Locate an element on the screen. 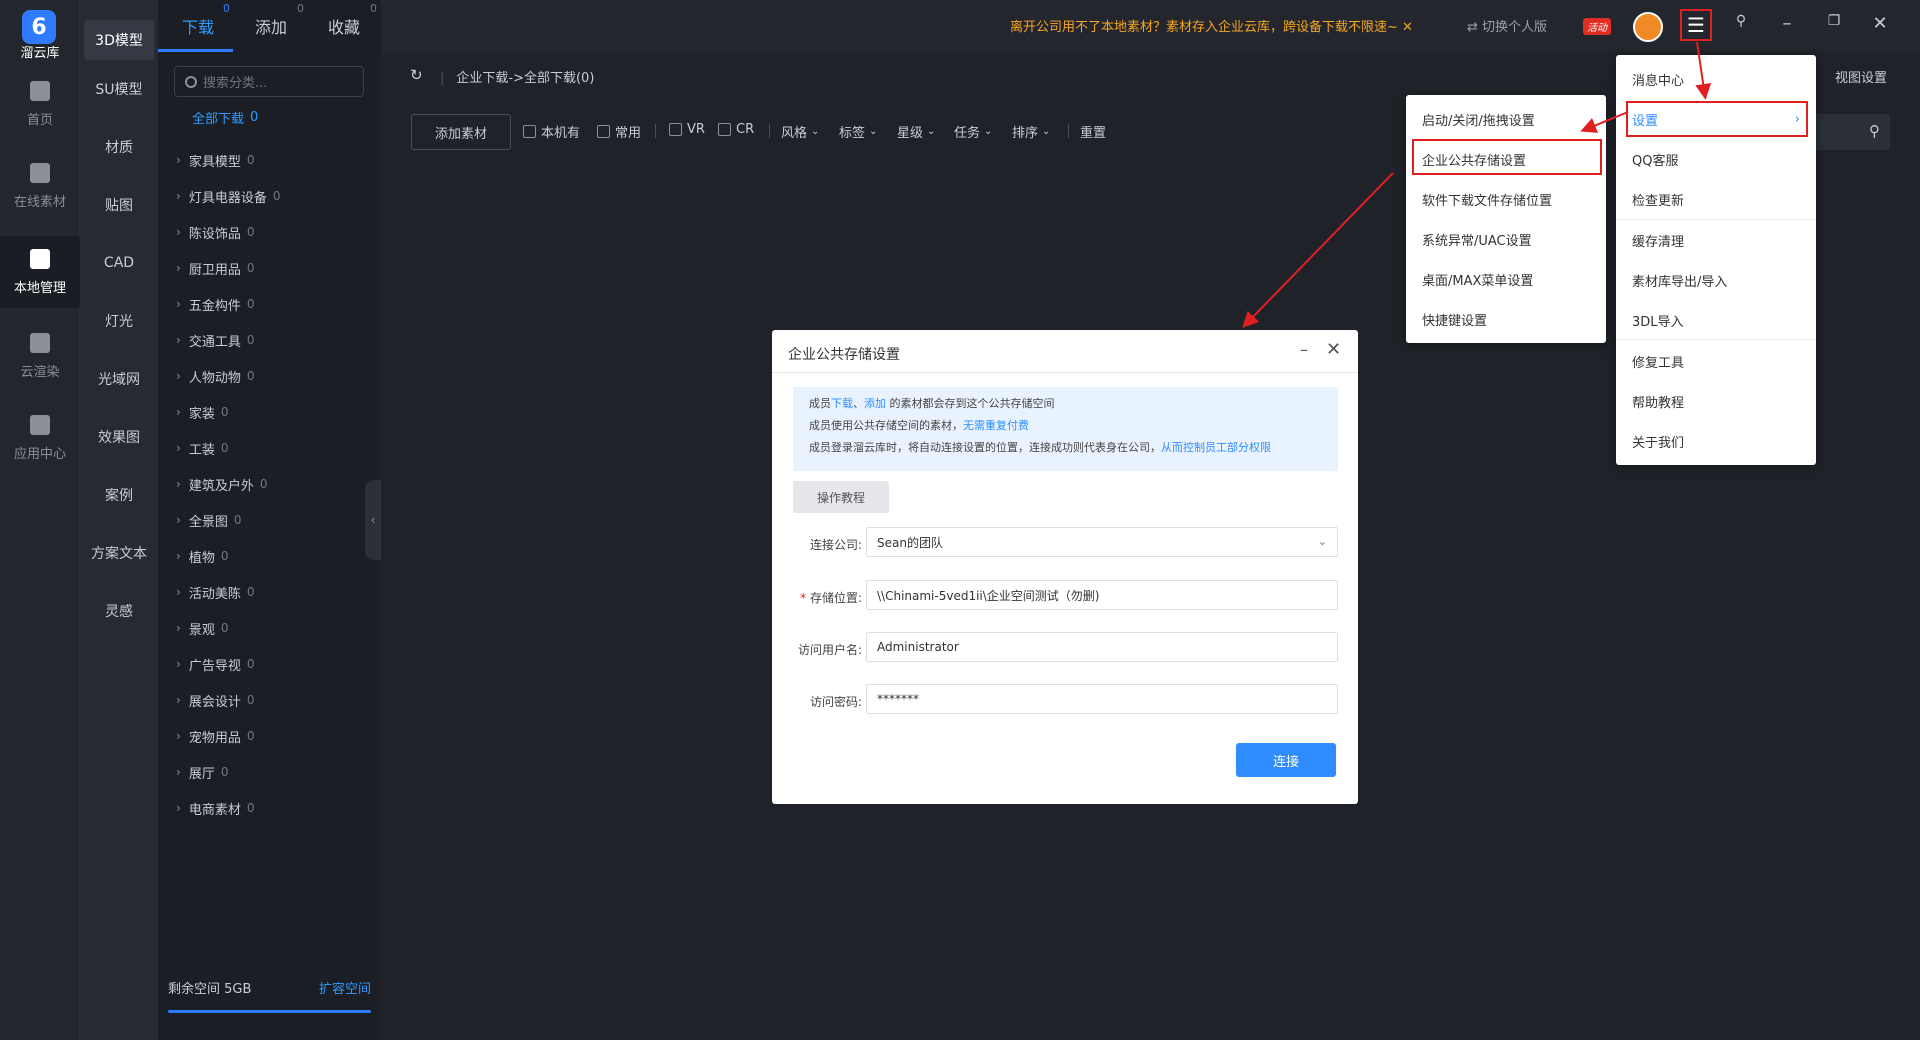 Image resolution: width=1920 pixels, height=1040 pixels. tab-favorite: 收藏 is located at coordinates (344, 26).